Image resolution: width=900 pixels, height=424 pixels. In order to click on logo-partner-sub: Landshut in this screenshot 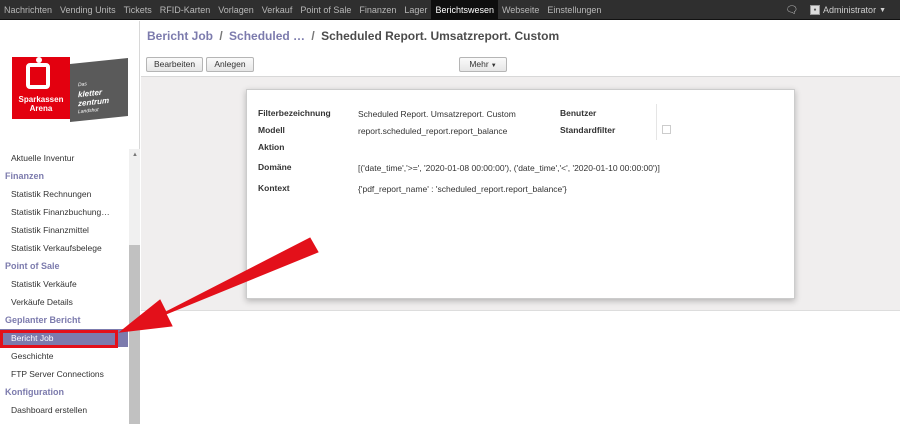, I will do `click(88, 111)`.